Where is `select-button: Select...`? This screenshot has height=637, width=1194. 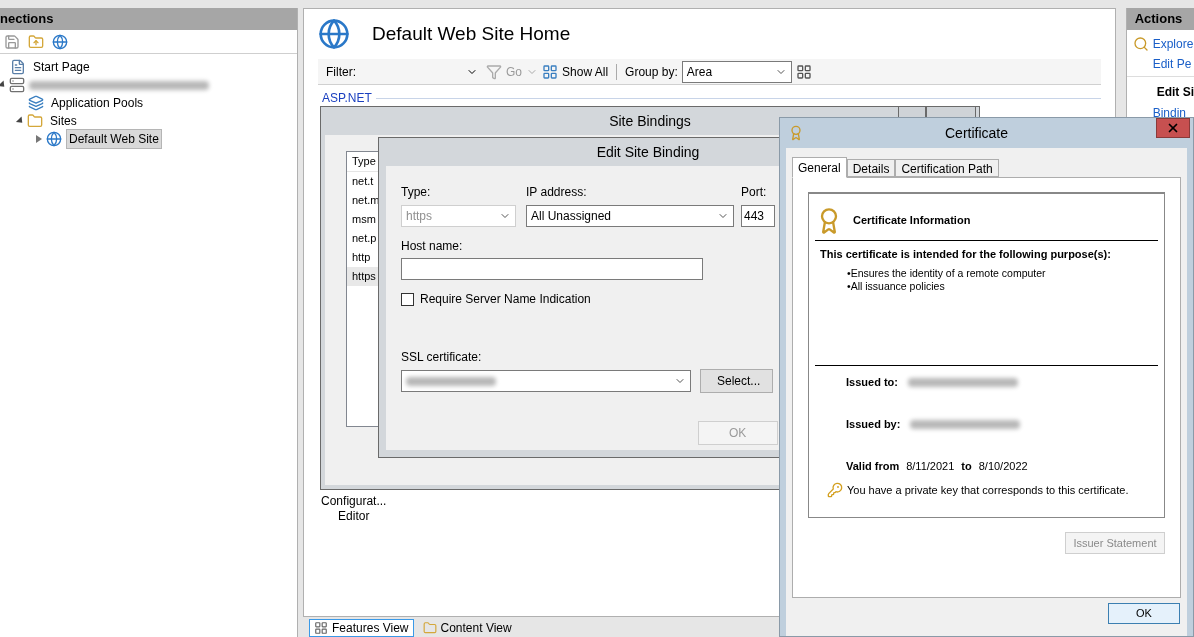 select-button: Select... is located at coordinates (736, 381).